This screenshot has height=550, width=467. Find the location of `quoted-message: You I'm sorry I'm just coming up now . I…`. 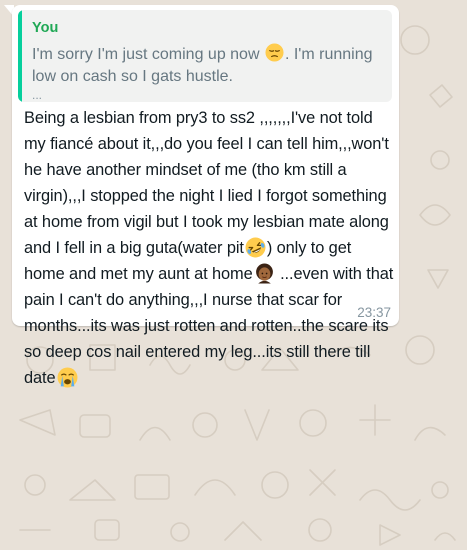

quoted-message: You I'm sorry I'm just coming up now . I… is located at coordinates (205, 56).